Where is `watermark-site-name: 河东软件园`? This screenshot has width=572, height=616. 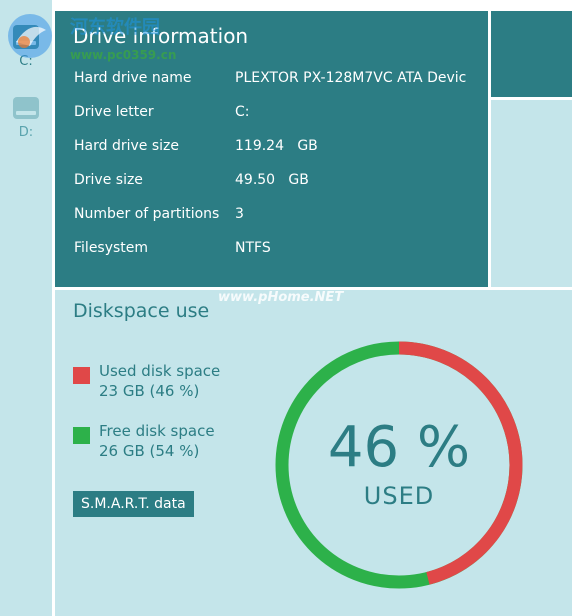
watermark-site-name: 河东软件园 is located at coordinates (115, 27).